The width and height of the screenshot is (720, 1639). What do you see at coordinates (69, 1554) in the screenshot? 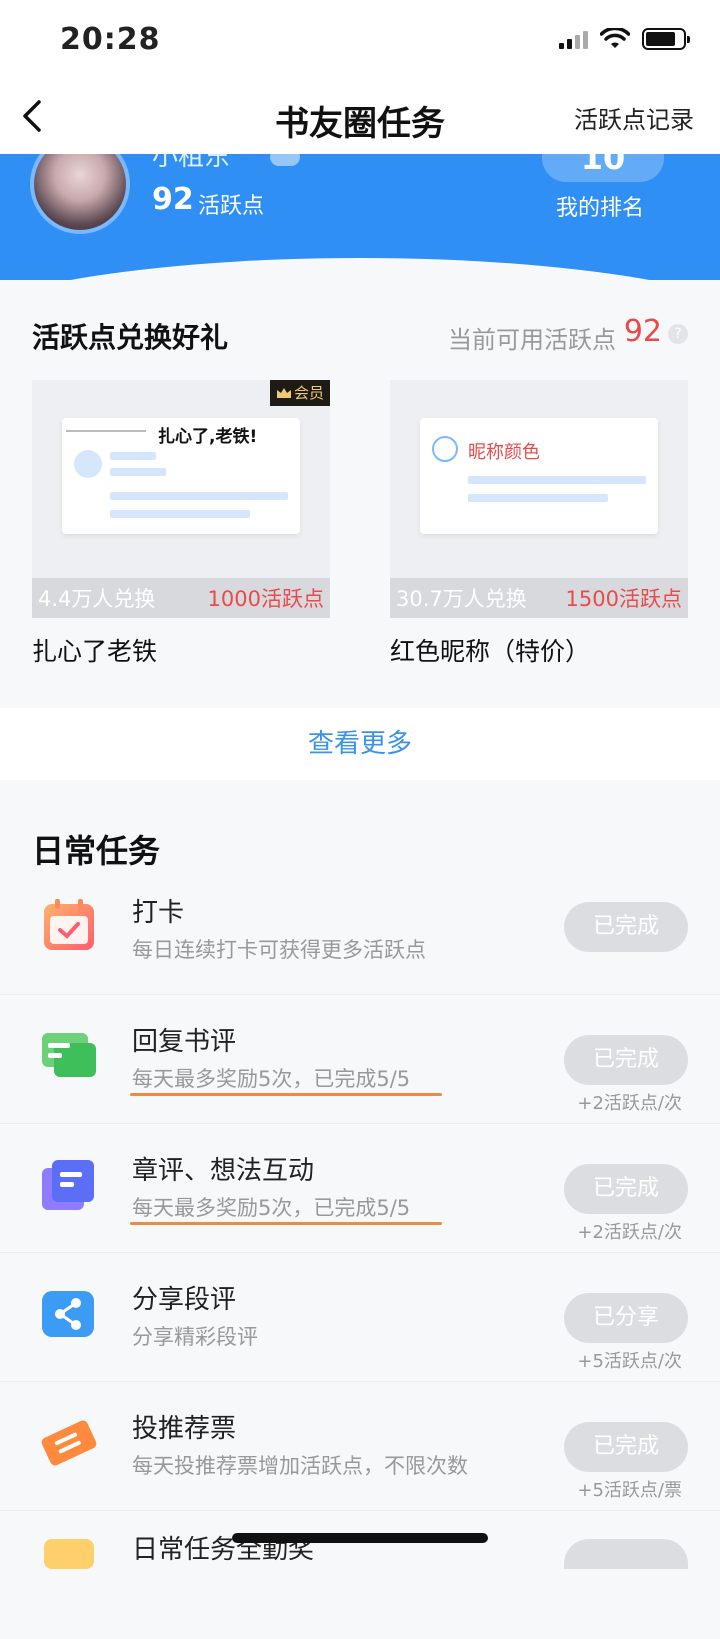
I see `trophy-icon` at bounding box center [69, 1554].